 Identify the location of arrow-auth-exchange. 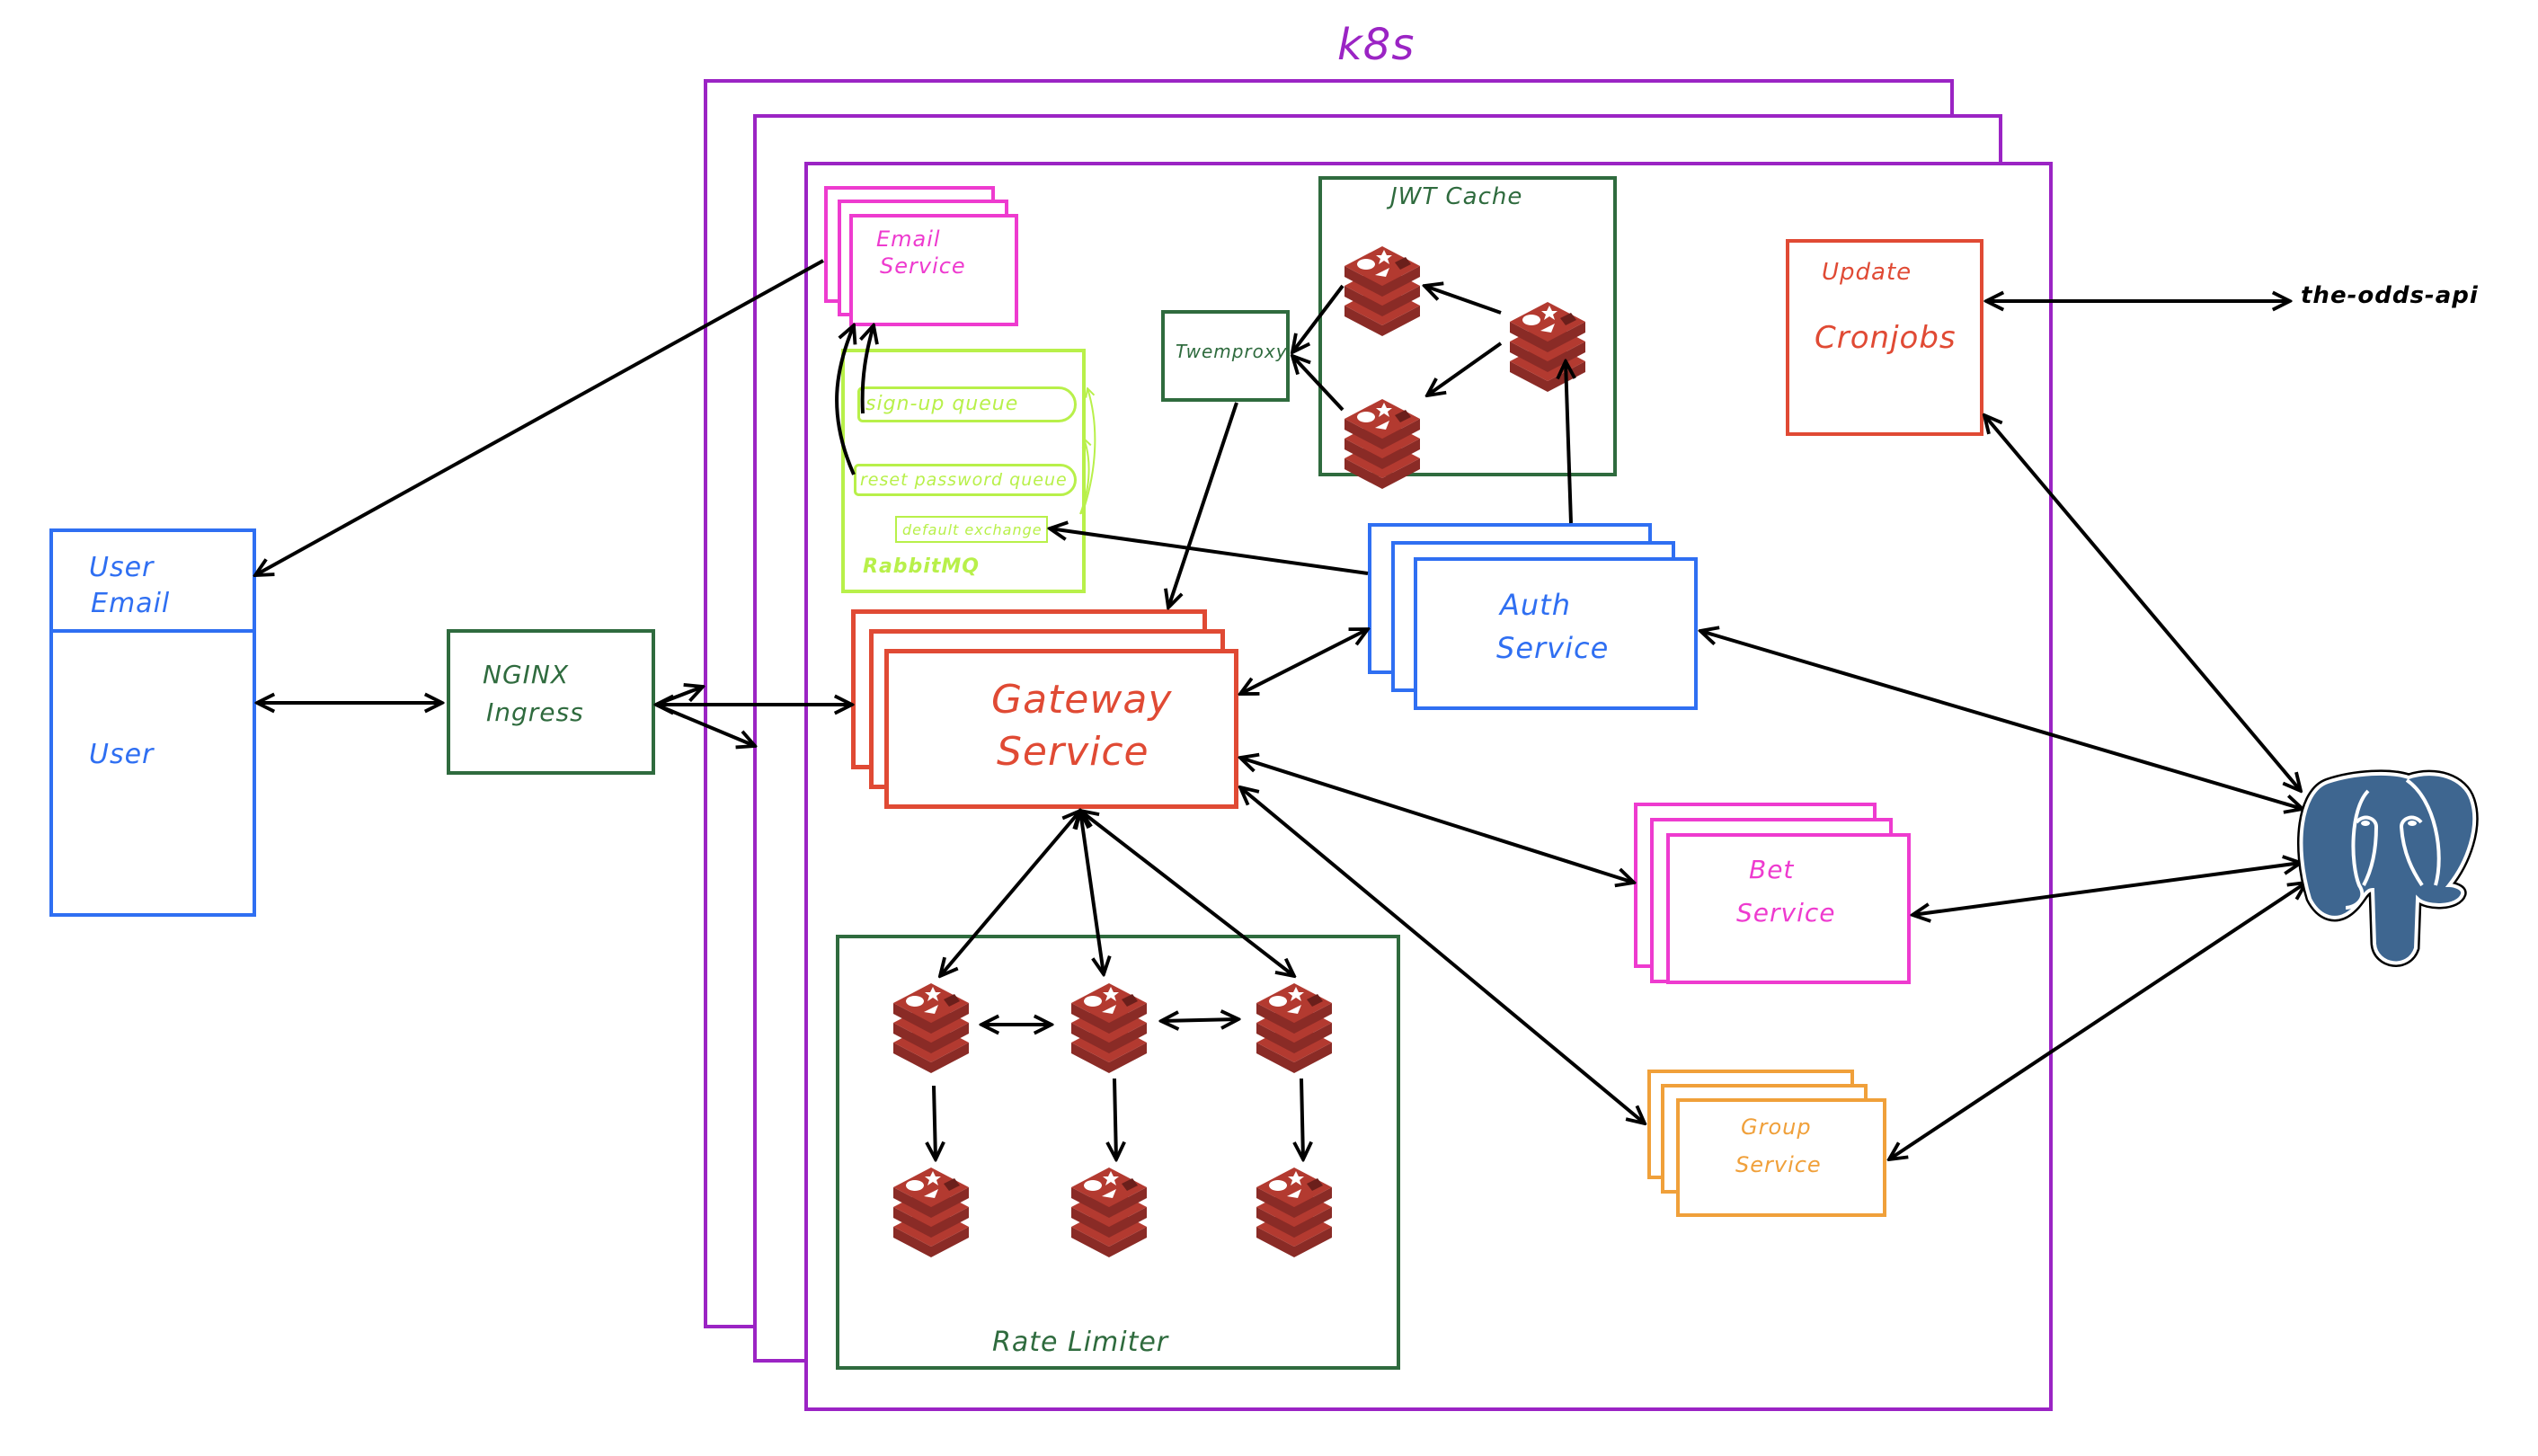
(1209, 552).